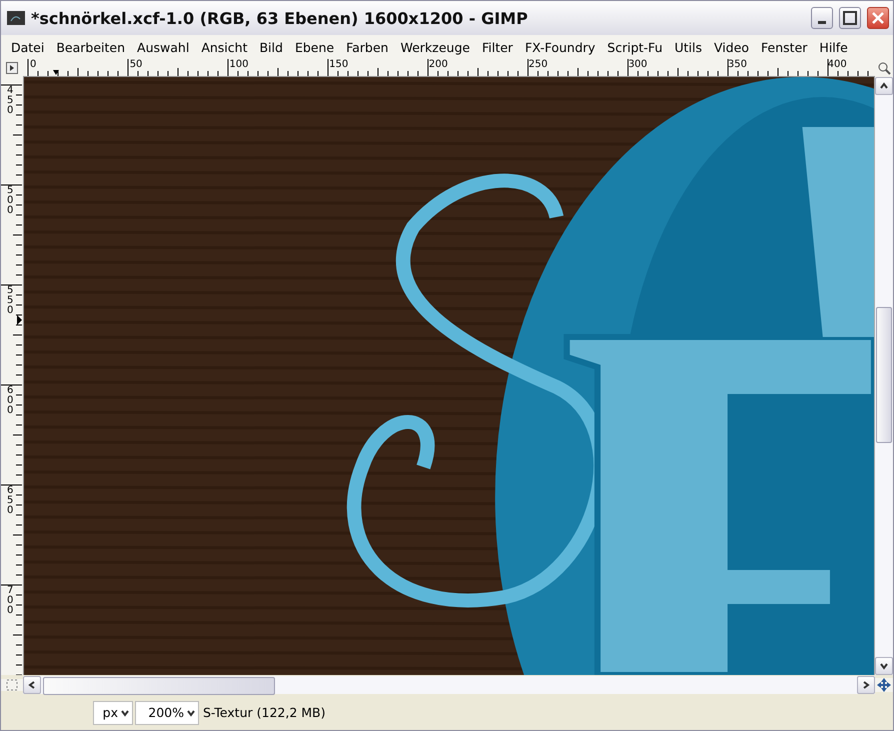 Image resolution: width=894 pixels, height=731 pixels. I want to click on menu-item: FX-Foundry, so click(560, 47).